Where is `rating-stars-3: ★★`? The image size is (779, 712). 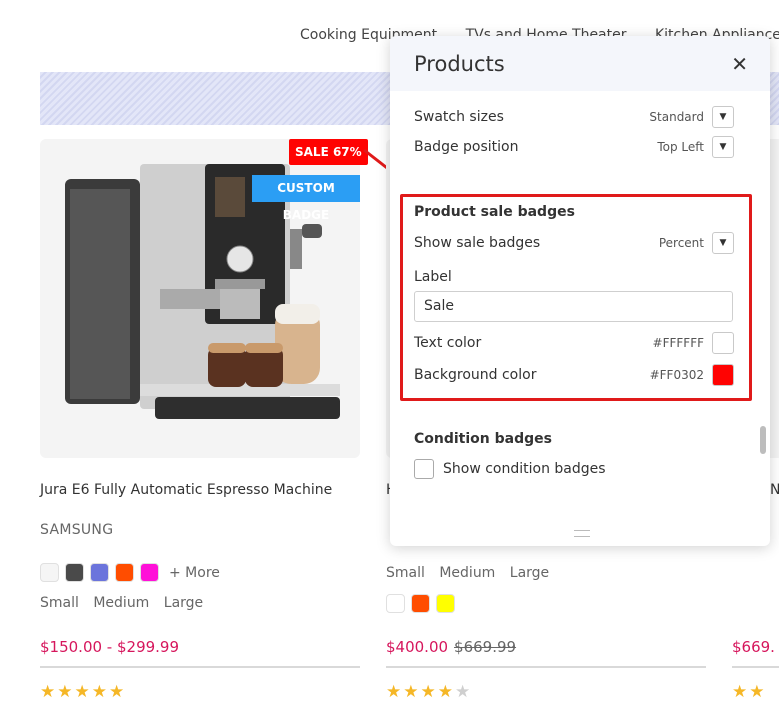
rating-stars-3: ★★ is located at coordinates (749, 692).